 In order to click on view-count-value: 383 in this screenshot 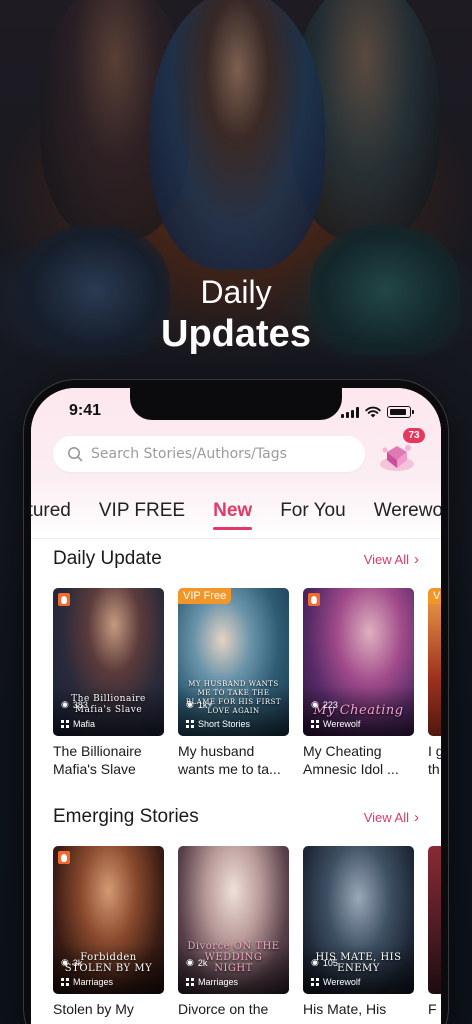, I will do `click(80, 704)`.